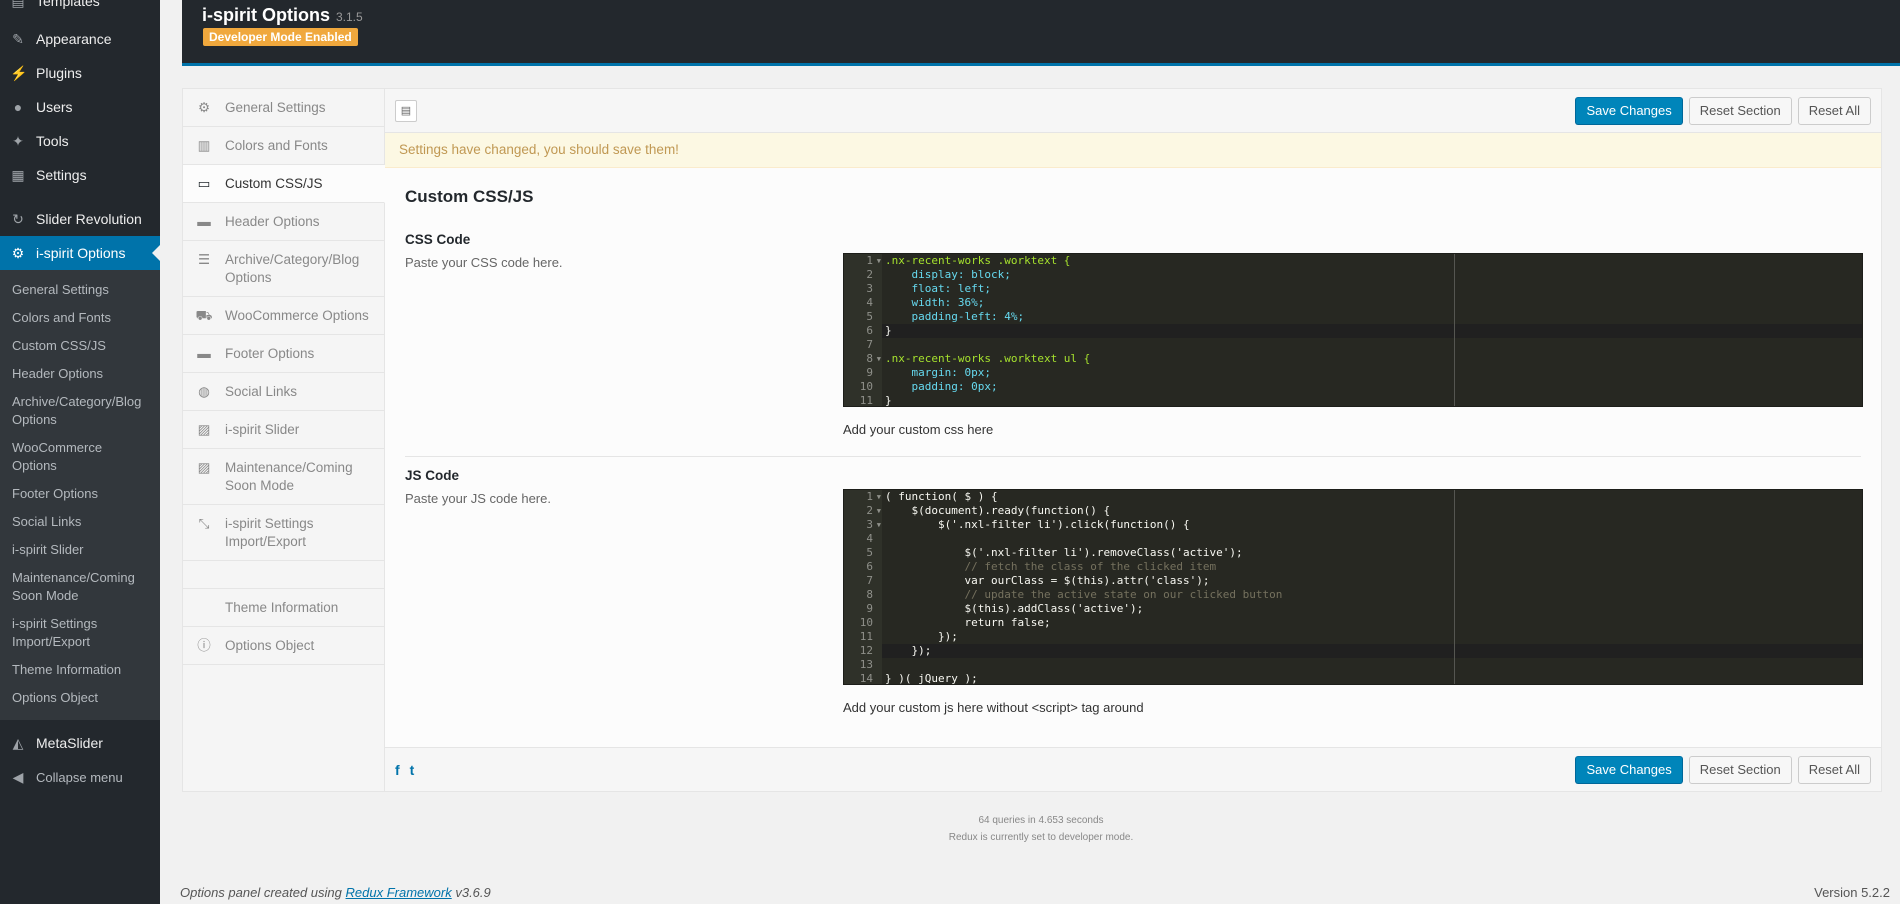 The height and width of the screenshot is (904, 1900). What do you see at coordinates (406, 111) in the screenshot?
I see `expand-options-button: ▤` at bounding box center [406, 111].